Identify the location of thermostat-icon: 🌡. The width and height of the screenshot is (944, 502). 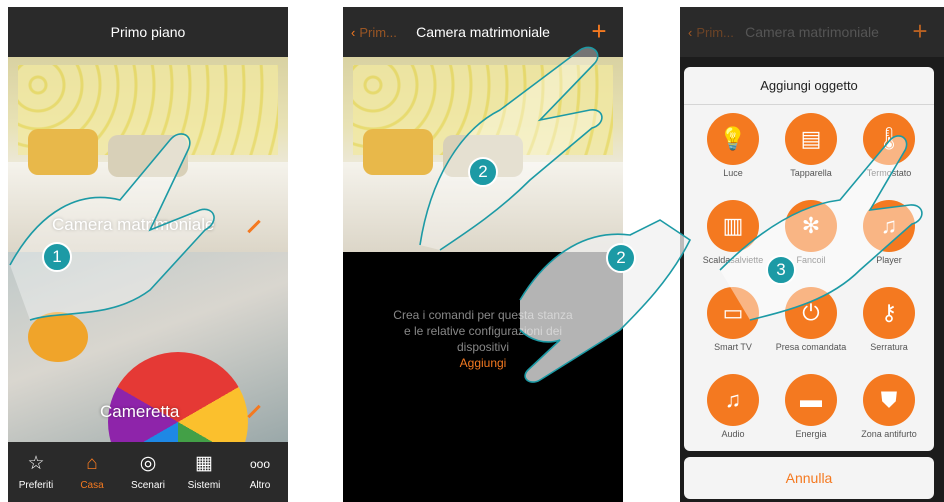
(889, 139).